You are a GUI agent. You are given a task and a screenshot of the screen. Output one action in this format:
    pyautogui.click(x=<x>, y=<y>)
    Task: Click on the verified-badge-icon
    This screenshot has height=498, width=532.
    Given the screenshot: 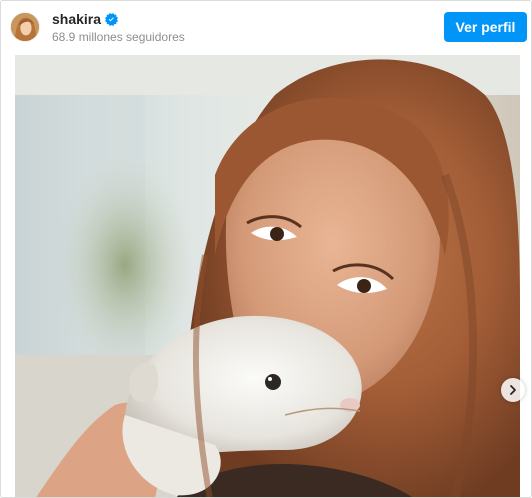 What is the action you would take?
    pyautogui.click(x=112, y=19)
    